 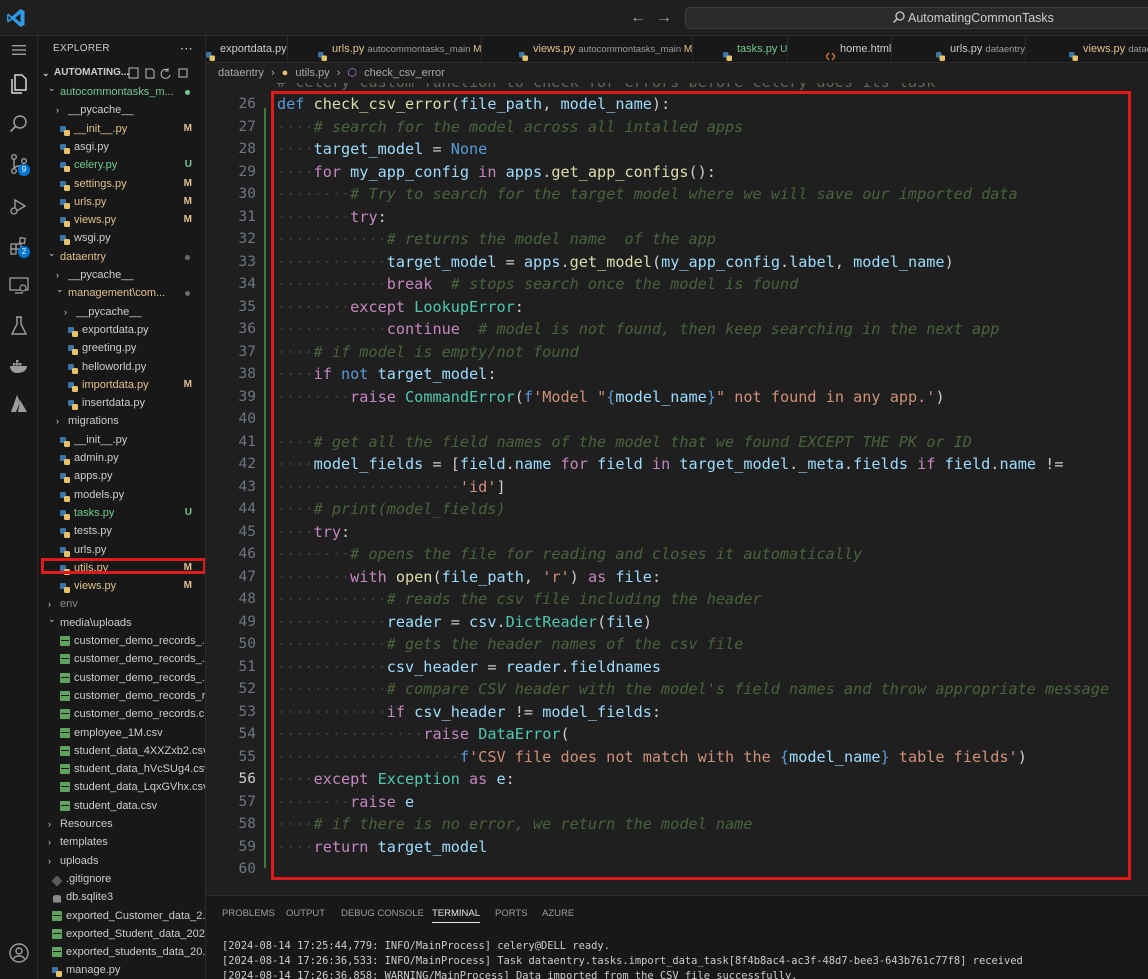 What do you see at coordinates (916, 18) in the screenshot?
I see `command-center-search: AutomatingCommonTasks` at bounding box center [916, 18].